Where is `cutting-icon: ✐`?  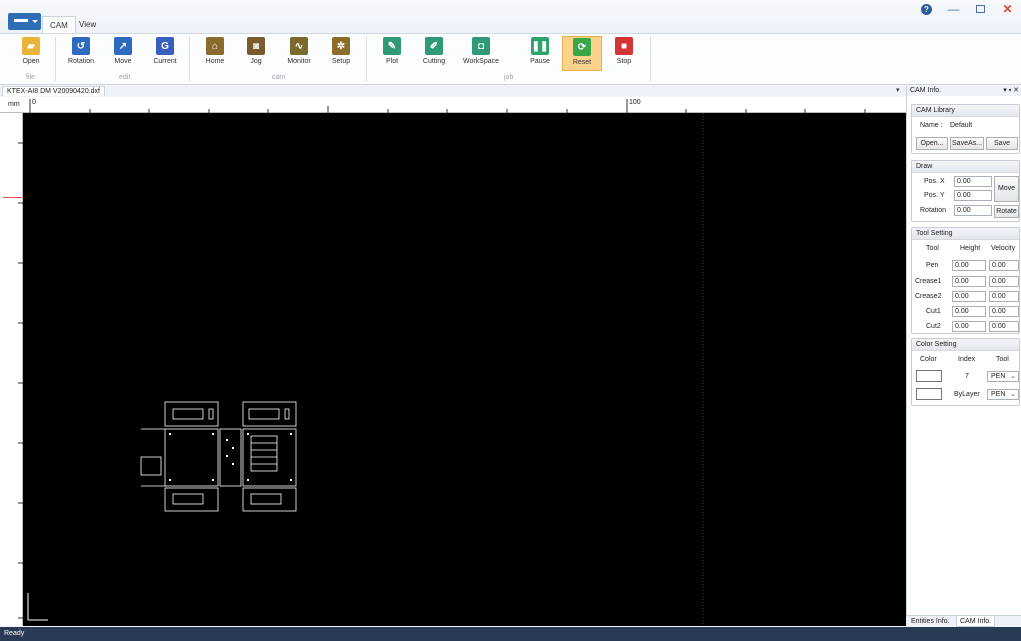 cutting-icon: ✐ is located at coordinates (434, 46).